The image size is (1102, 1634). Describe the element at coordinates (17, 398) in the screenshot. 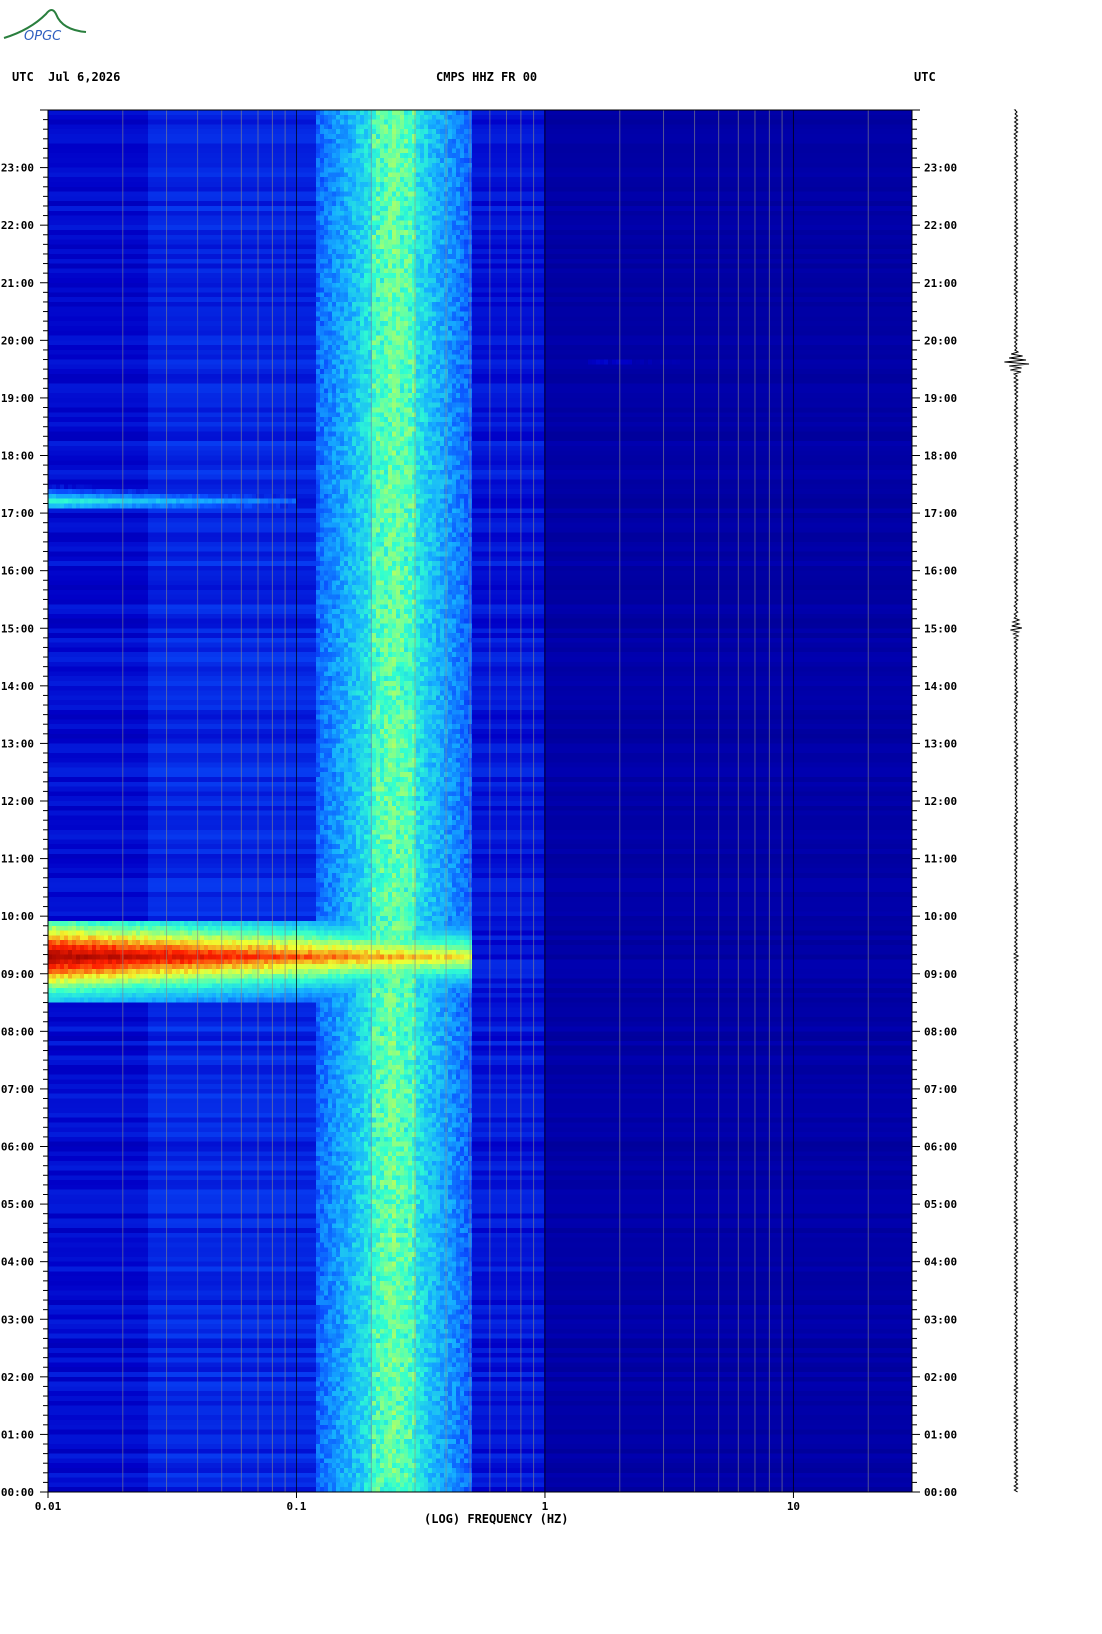

I see `y-tick-label-left: 19:00` at that location.